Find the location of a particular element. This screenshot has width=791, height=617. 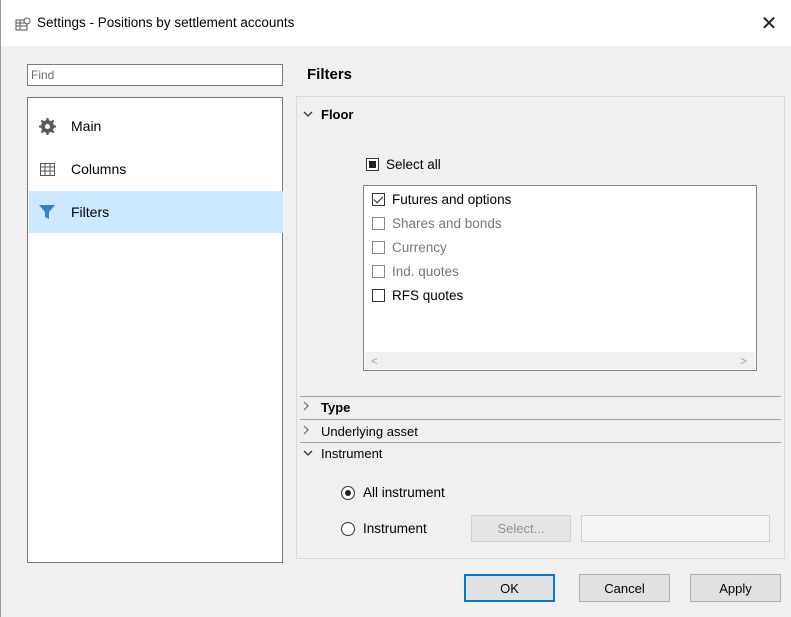

nav-item-label: Filters is located at coordinates (90, 212).